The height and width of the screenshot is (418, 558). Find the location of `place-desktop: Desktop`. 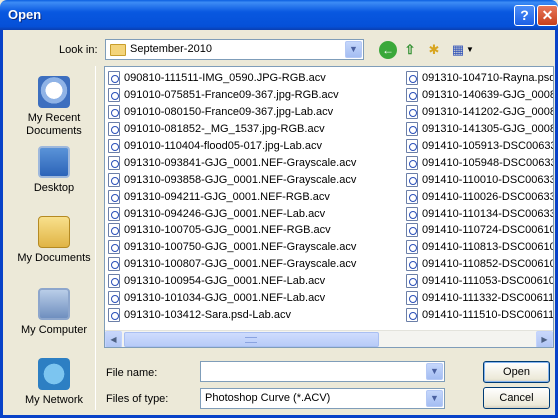

place-desktop: Desktop is located at coordinates (54, 170).